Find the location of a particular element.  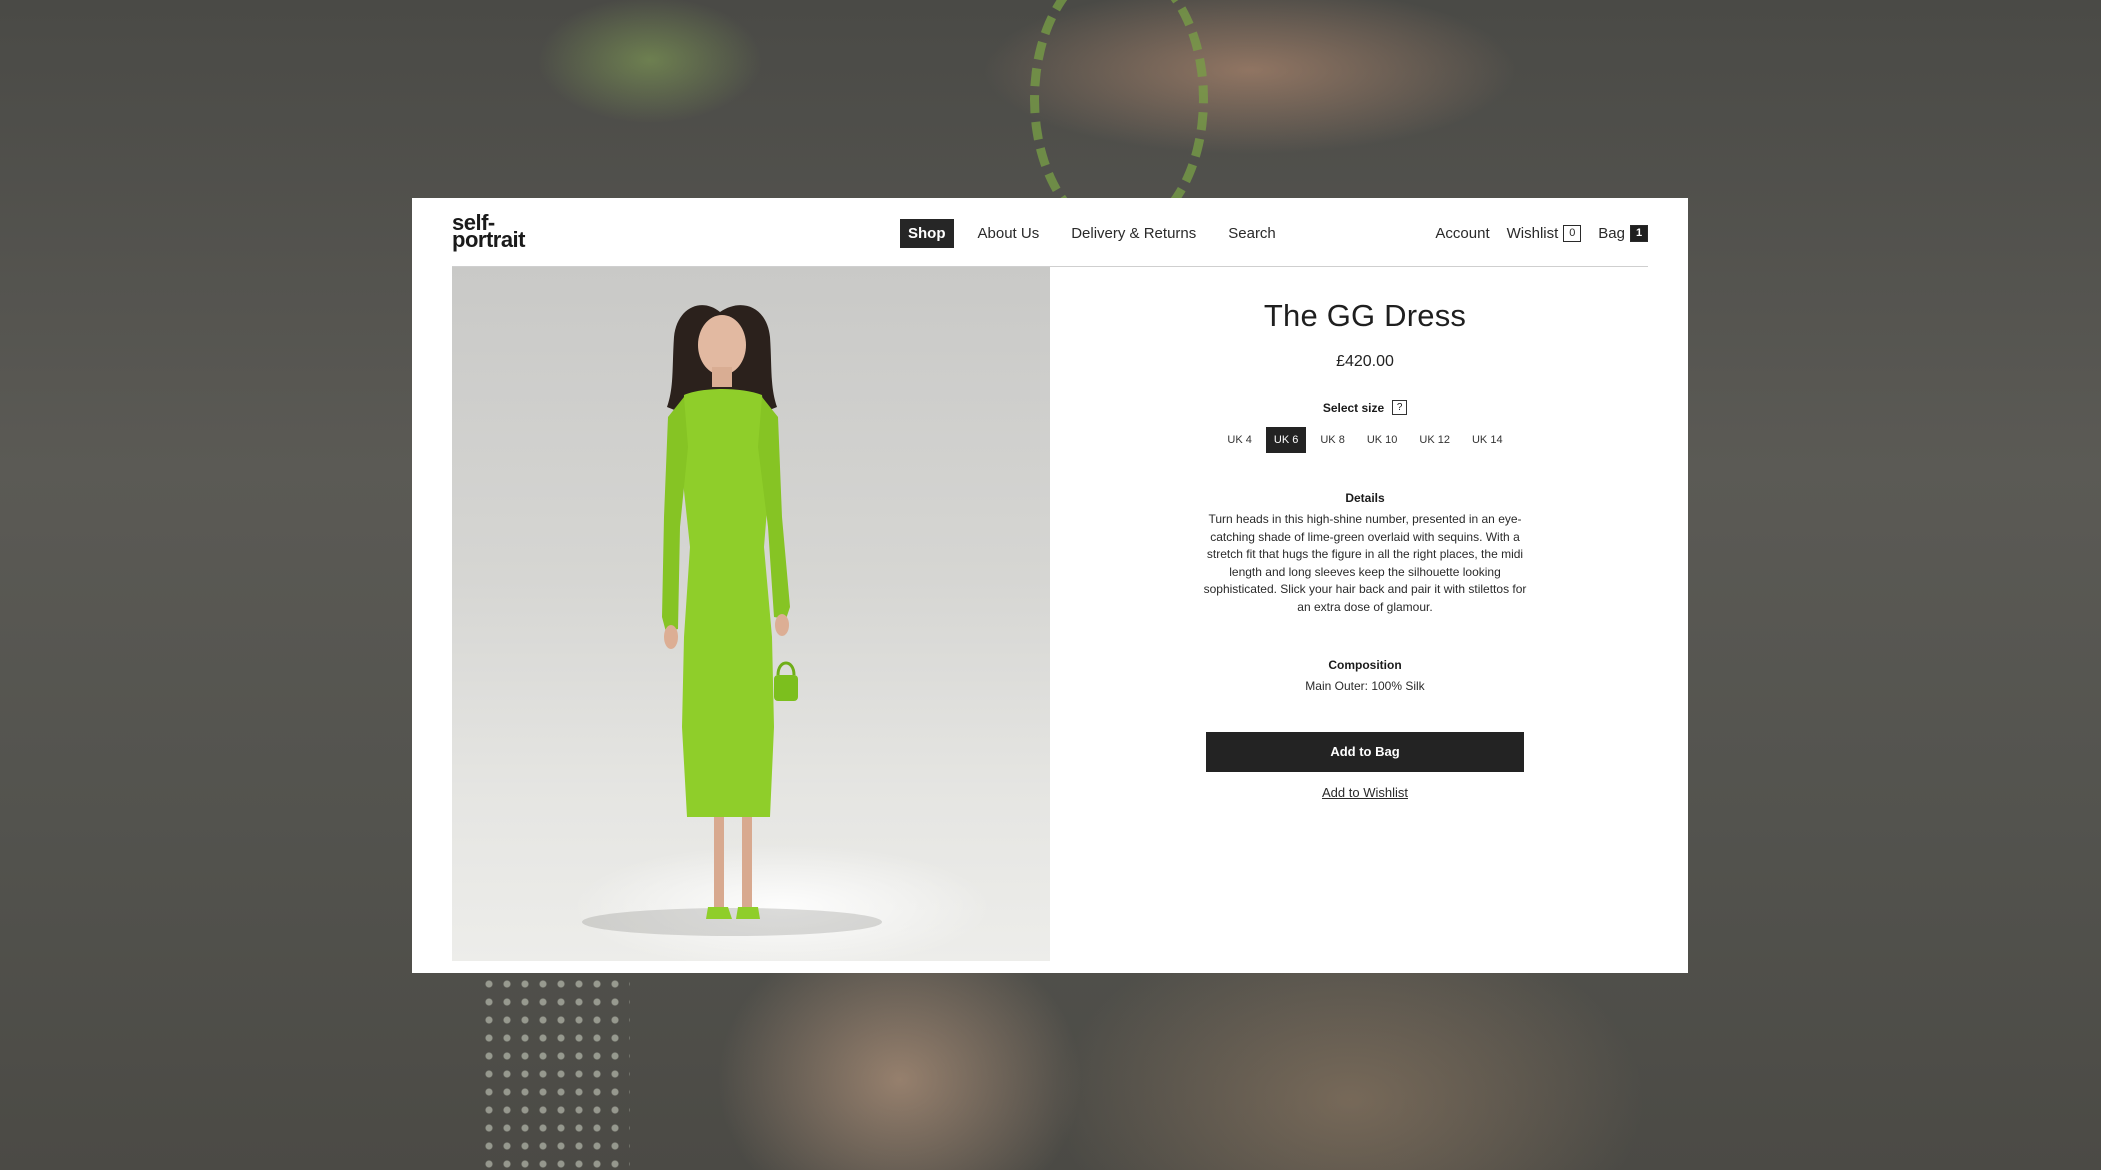

wishlist-link: Wishlist 0 is located at coordinates (1544, 233).